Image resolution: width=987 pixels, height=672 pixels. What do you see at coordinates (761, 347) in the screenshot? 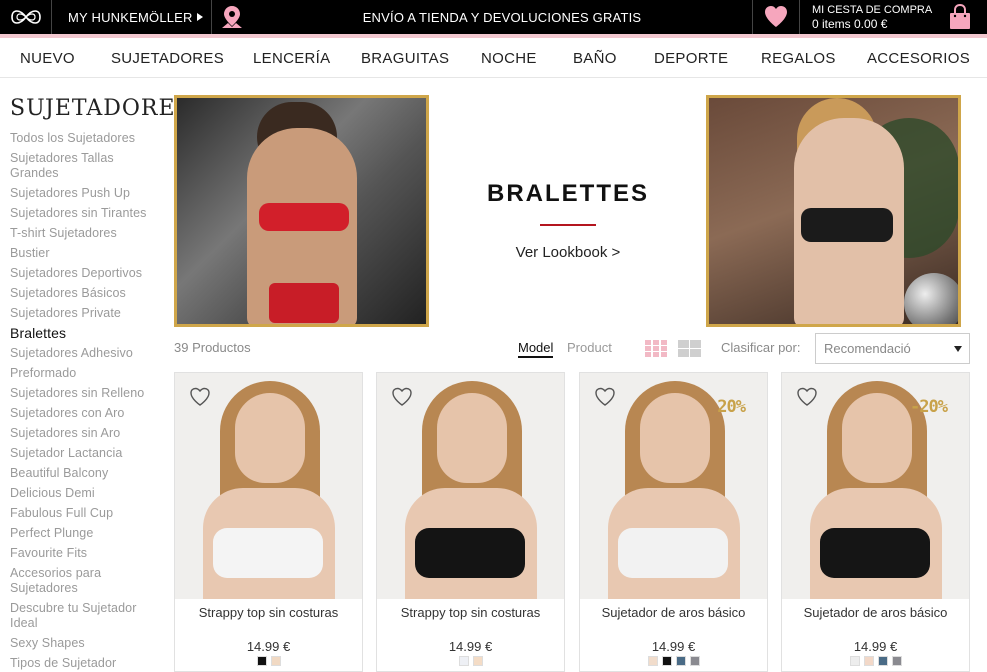
I see `sort-label: Clasificar por:` at bounding box center [761, 347].